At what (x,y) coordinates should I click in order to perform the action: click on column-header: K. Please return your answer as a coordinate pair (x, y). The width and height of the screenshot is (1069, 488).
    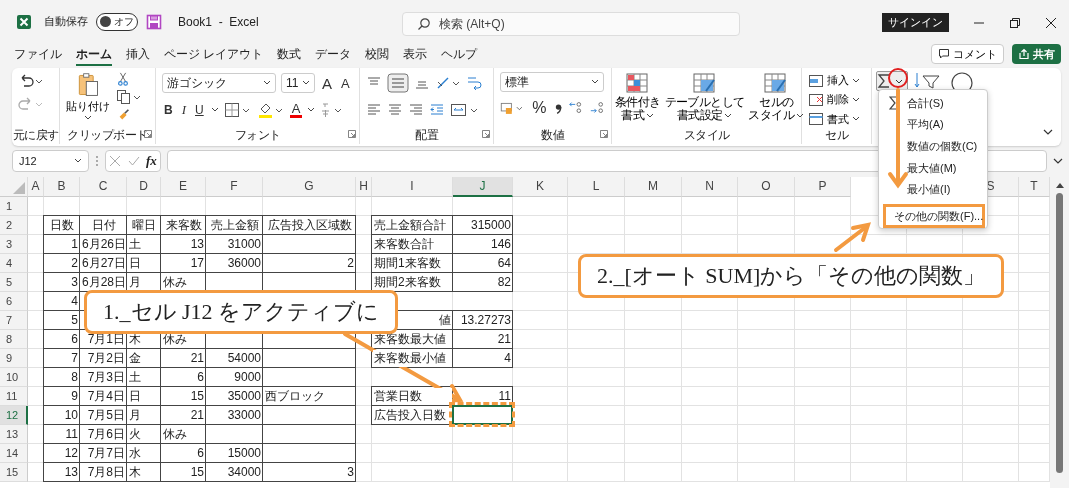
    Looking at the image, I should click on (540, 187).